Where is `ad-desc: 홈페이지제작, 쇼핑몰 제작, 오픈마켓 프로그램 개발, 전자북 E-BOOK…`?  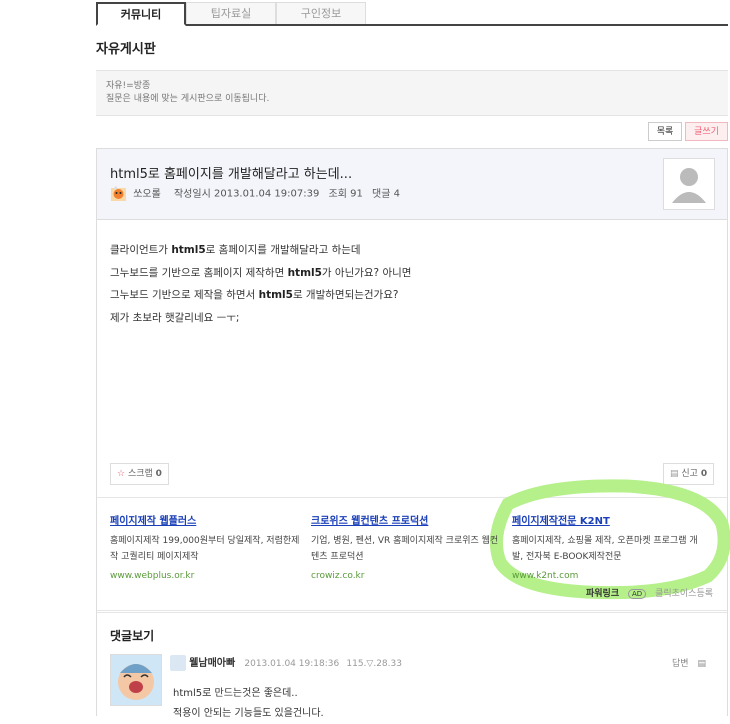
ad-desc: 홈페이지제작, 쇼핑몰 제작, 오픈마켓 프로그램 개발, 전자북 E-BOOK… is located at coordinates (605, 549).